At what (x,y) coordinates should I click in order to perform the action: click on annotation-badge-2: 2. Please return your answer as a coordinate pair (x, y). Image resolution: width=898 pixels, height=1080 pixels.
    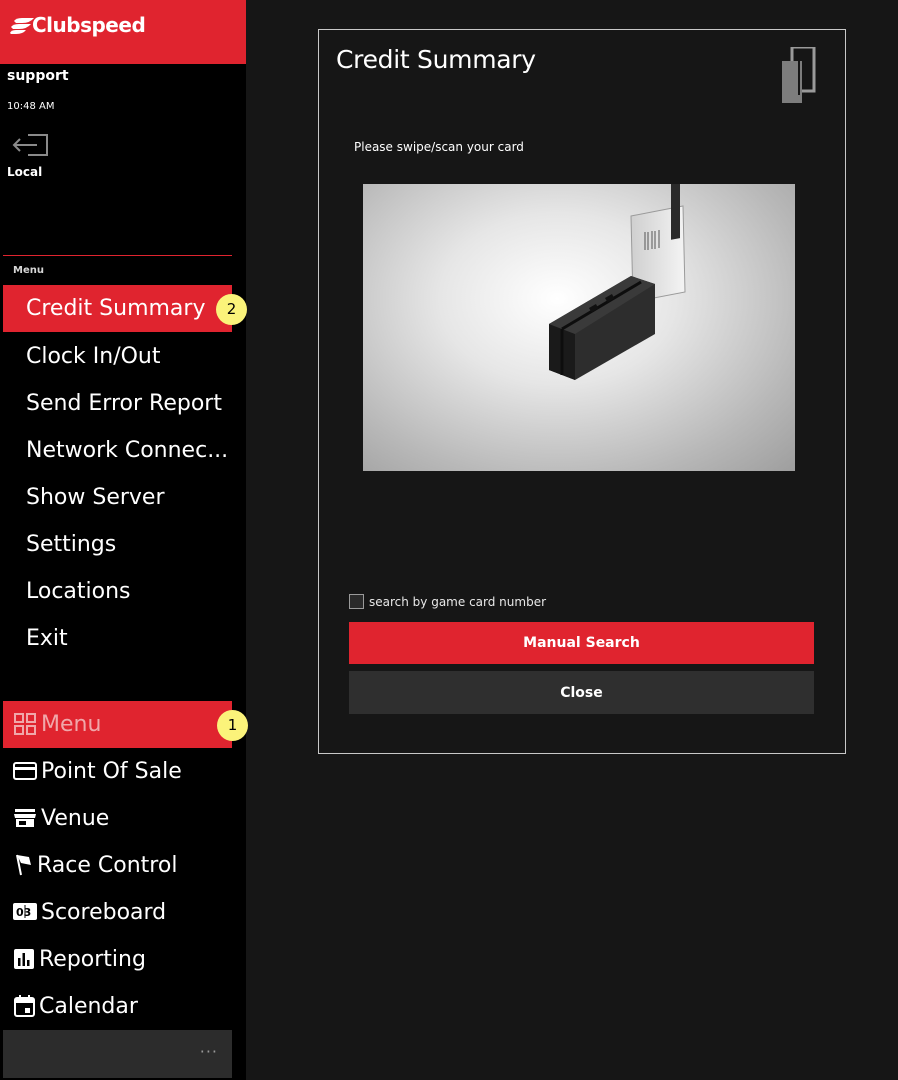
    Looking at the image, I should click on (231, 309).